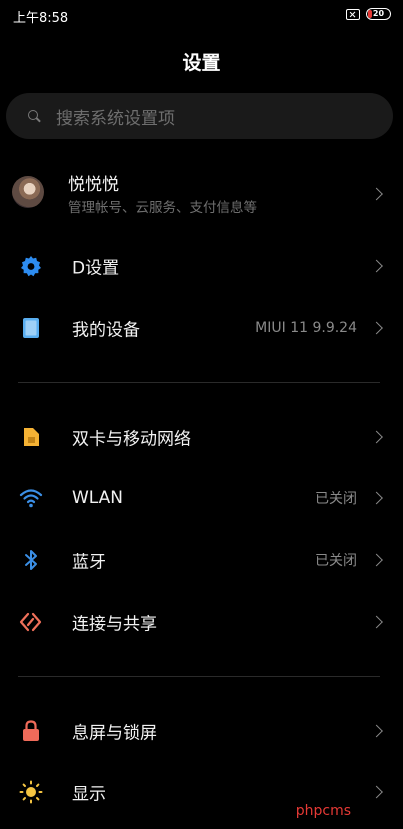  Describe the element at coordinates (353, 14) in the screenshot. I see `no-sim-icon` at that location.